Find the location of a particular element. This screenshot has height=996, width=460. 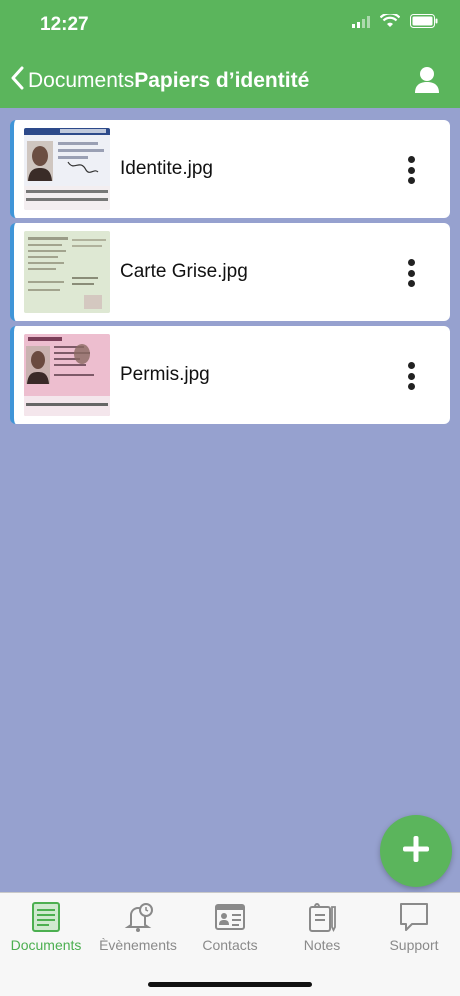

plus-icon is located at coordinates (416, 851).